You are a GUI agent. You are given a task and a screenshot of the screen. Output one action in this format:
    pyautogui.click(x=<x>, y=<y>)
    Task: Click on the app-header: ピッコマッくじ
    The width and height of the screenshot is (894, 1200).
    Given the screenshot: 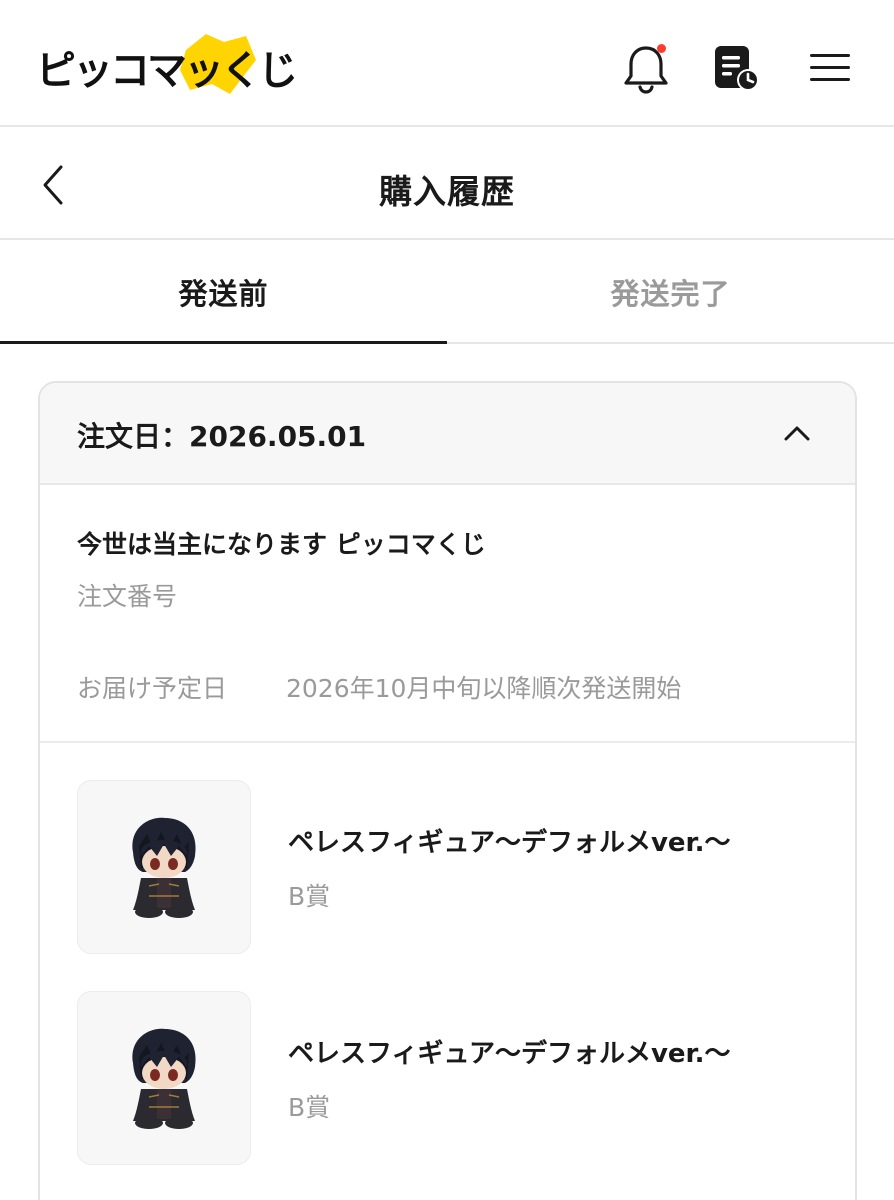 What is the action you would take?
    pyautogui.click(x=447, y=63)
    